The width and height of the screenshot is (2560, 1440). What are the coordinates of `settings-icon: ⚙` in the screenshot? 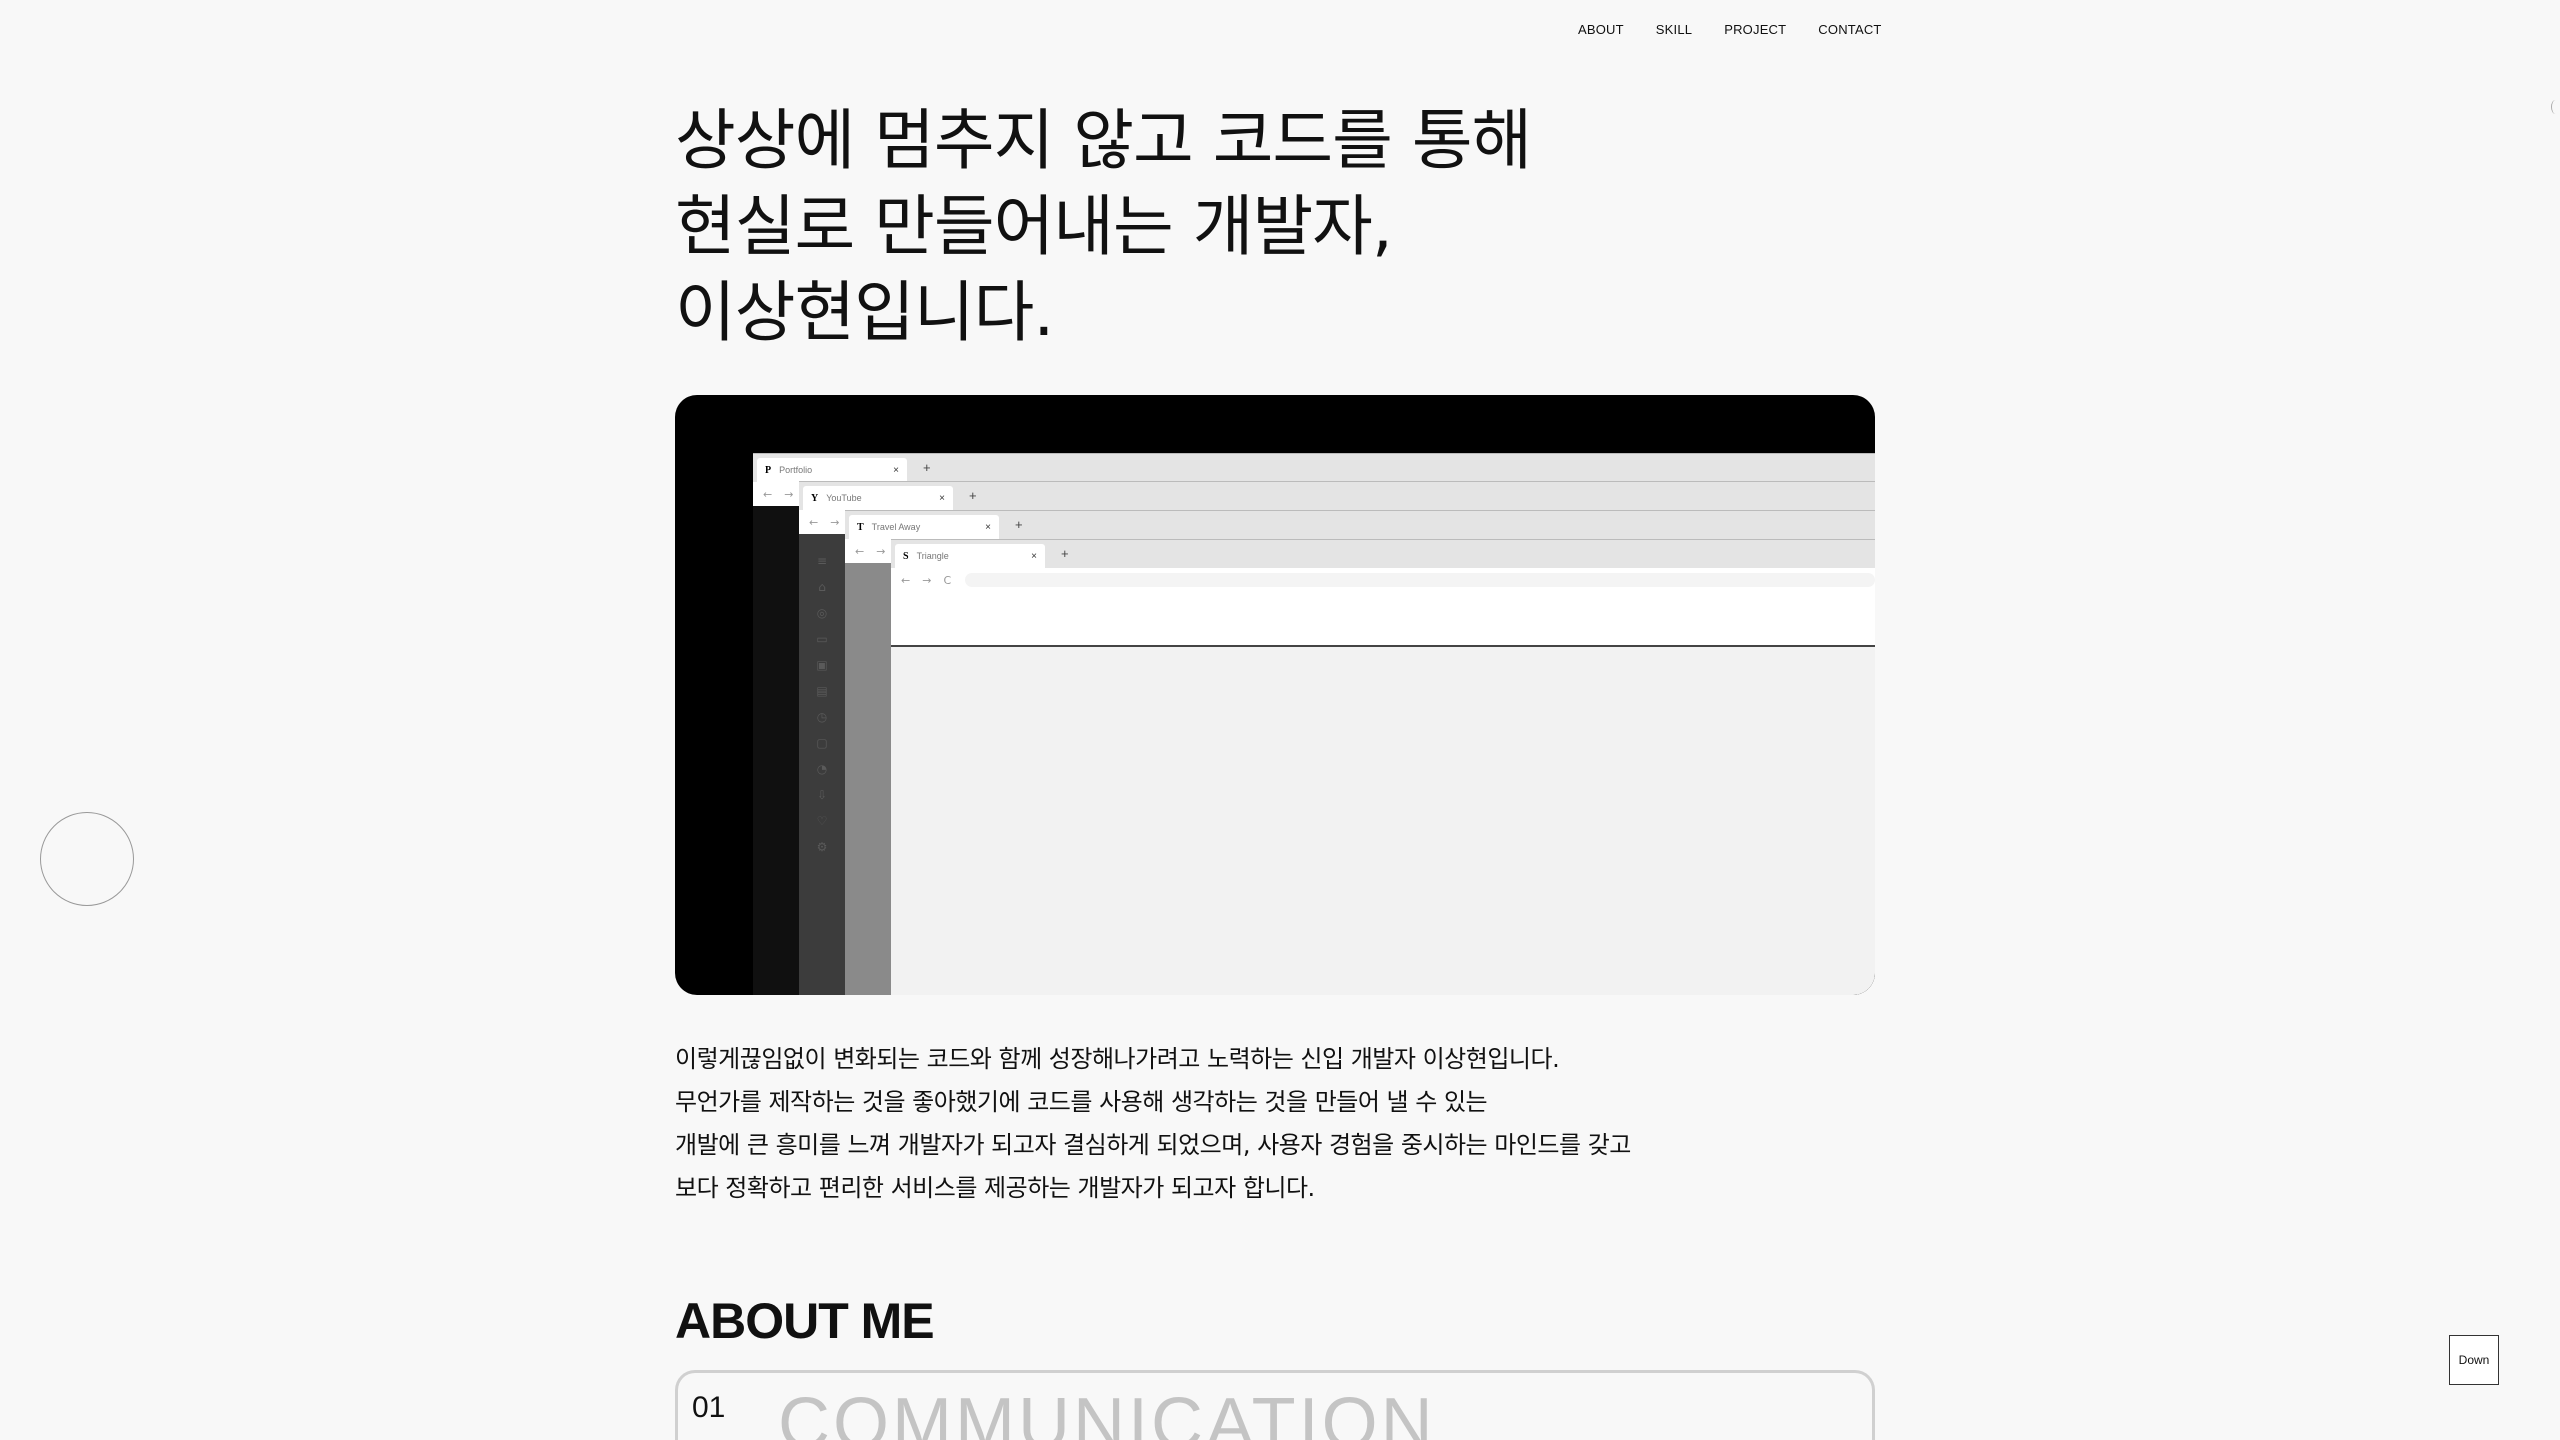 It's located at (822, 847).